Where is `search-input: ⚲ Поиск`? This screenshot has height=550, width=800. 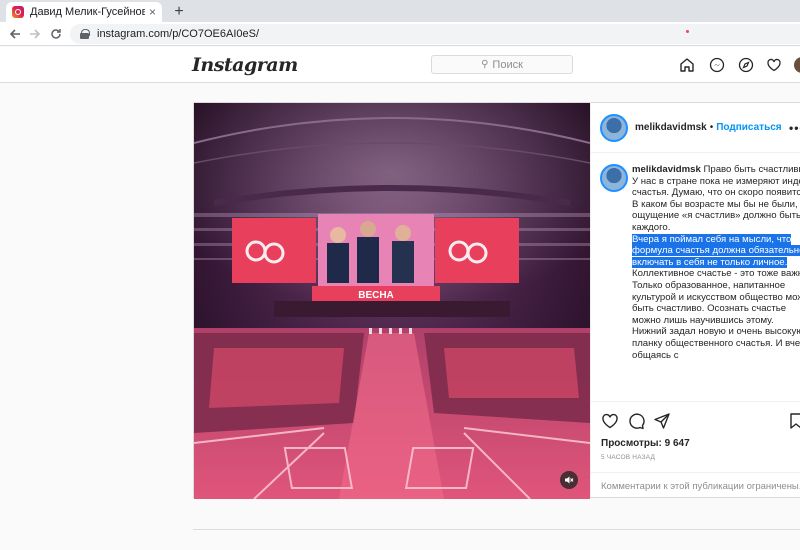 search-input: ⚲ Поиск is located at coordinates (502, 64).